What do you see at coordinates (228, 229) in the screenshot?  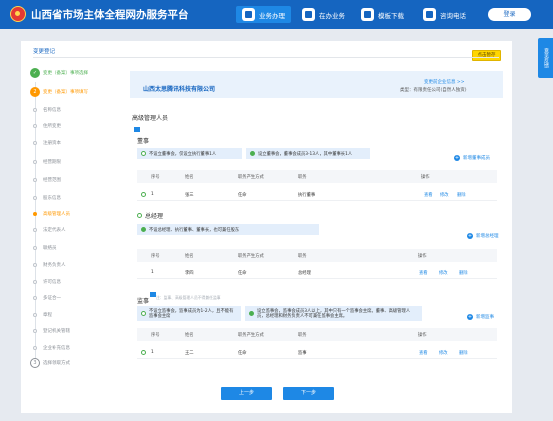 I see `manager-option: 不设总经理、执行董事、董事长，也可兼任股东` at bounding box center [228, 229].